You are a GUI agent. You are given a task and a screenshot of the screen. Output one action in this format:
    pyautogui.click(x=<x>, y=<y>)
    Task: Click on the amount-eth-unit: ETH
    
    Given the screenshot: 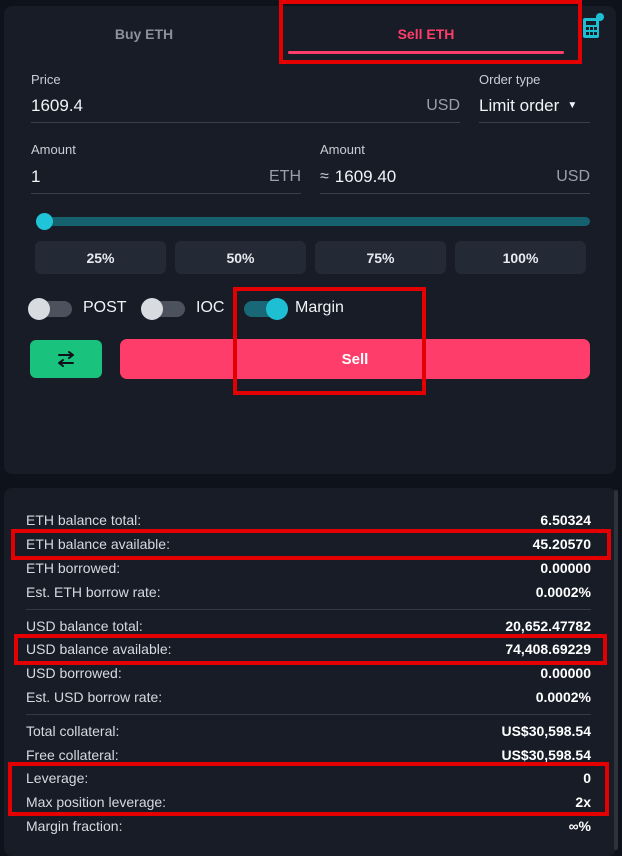 What is the action you would take?
    pyautogui.click(x=285, y=176)
    